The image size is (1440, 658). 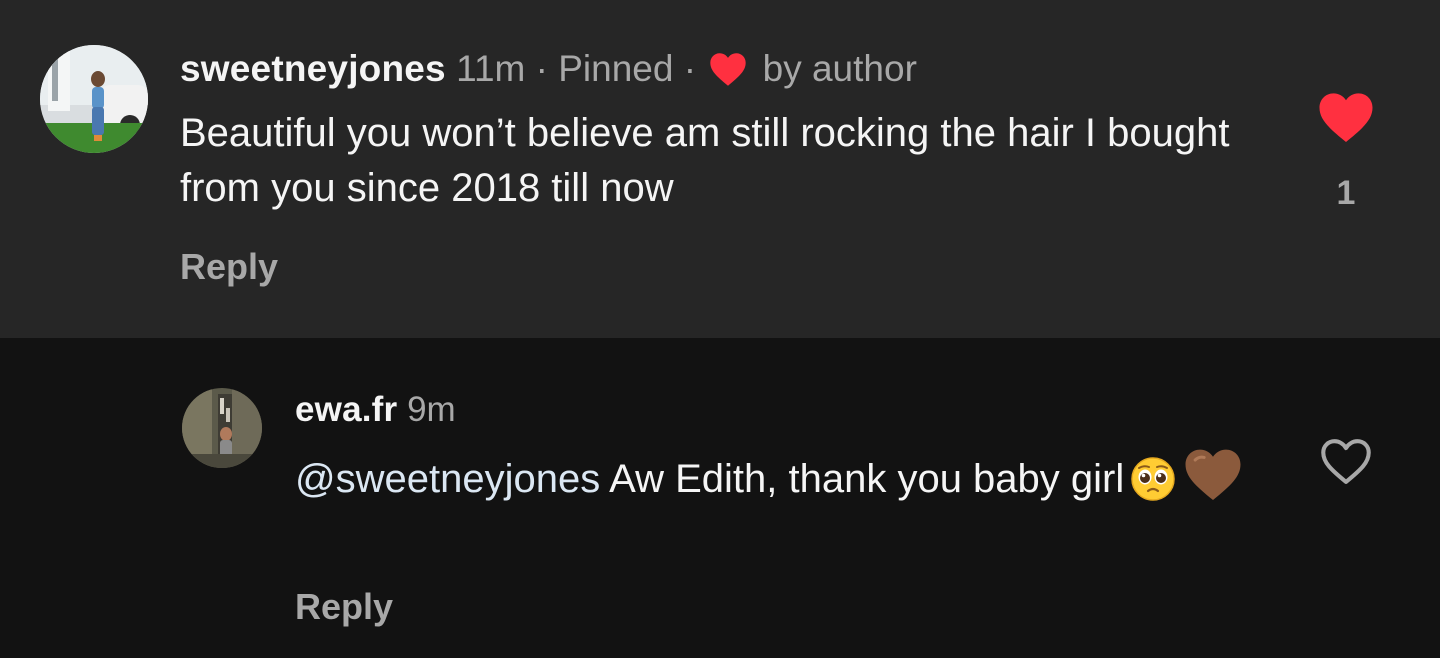 What do you see at coordinates (862, 479) in the screenshot?
I see `reply-text: Aw Edith, thank you baby girl` at bounding box center [862, 479].